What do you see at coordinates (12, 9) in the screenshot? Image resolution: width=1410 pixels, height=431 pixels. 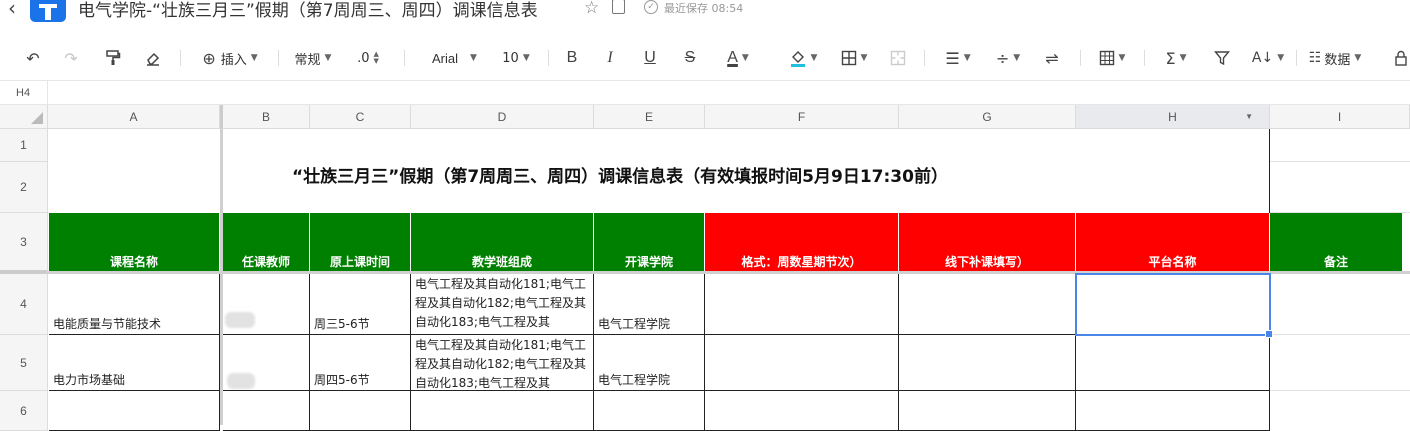 I see `back-icon: ‹` at bounding box center [12, 9].